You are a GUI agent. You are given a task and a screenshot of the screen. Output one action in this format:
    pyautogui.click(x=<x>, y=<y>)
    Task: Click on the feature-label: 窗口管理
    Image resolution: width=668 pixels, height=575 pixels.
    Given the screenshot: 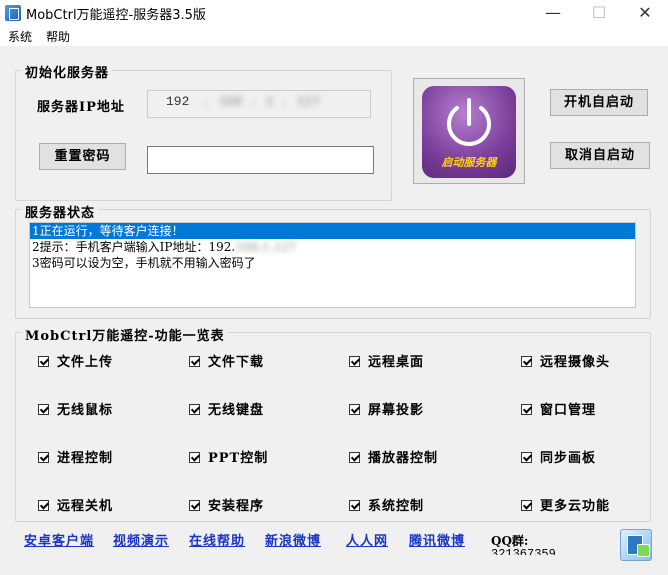 What is the action you would take?
    pyautogui.click(x=568, y=410)
    